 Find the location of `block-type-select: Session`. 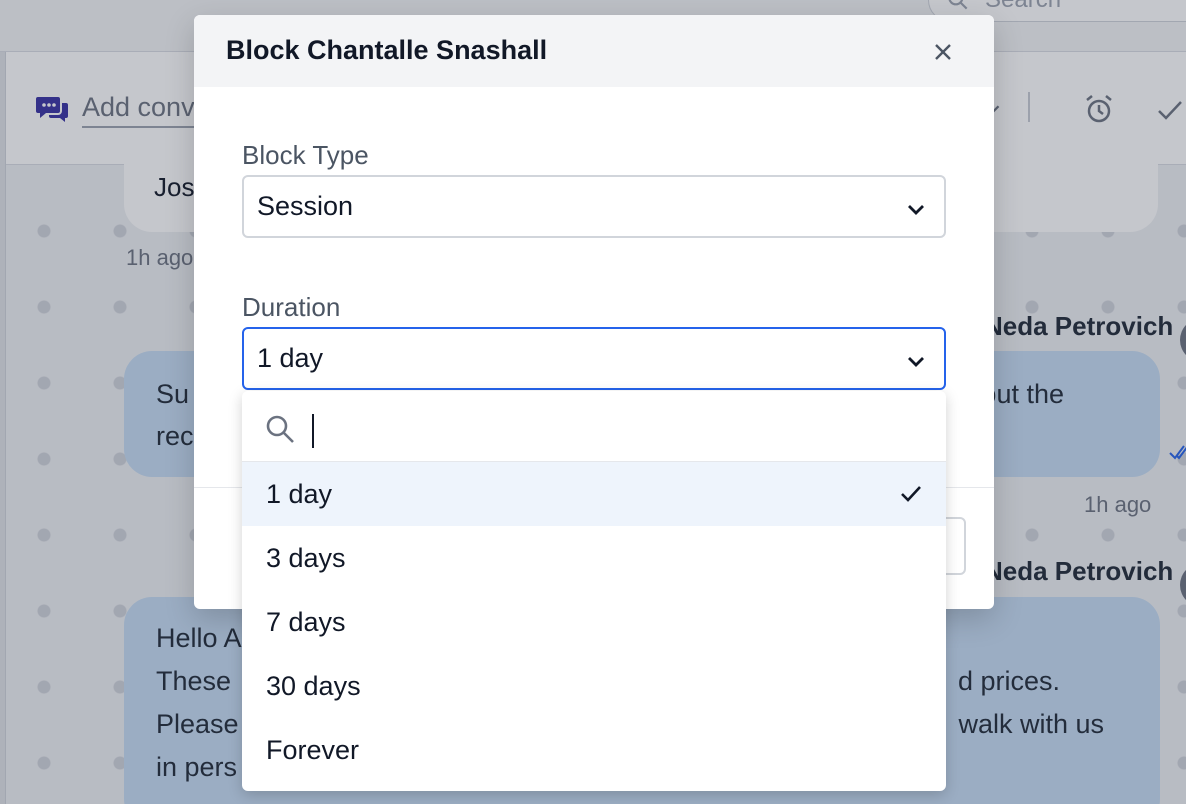

block-type-select: Session is located at coordinates (594, 206).